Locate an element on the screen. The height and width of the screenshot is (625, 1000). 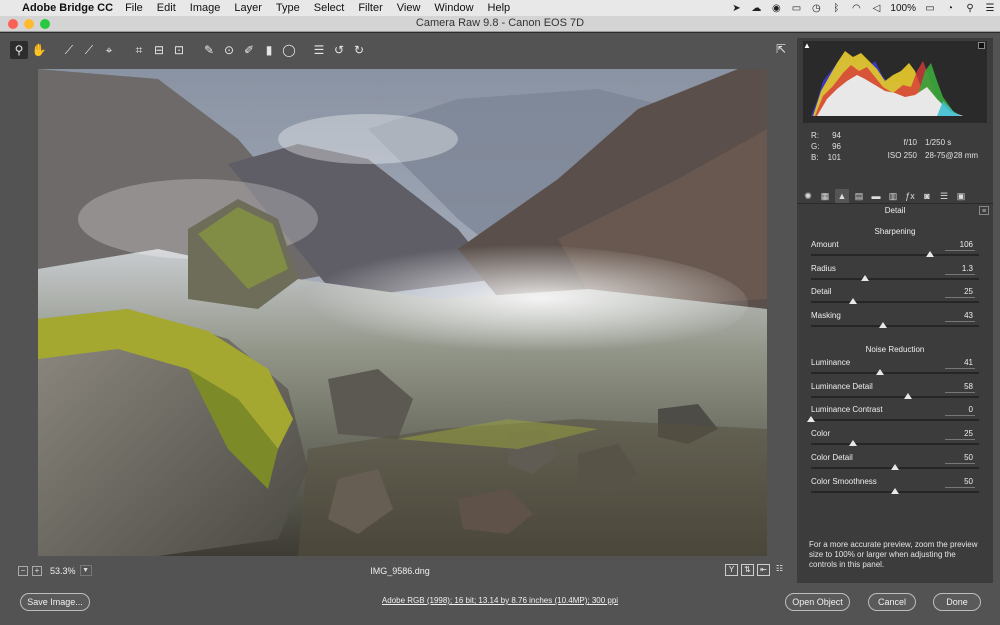
toggle-settings-icon: ☷ is located at coordinates (779, 570).